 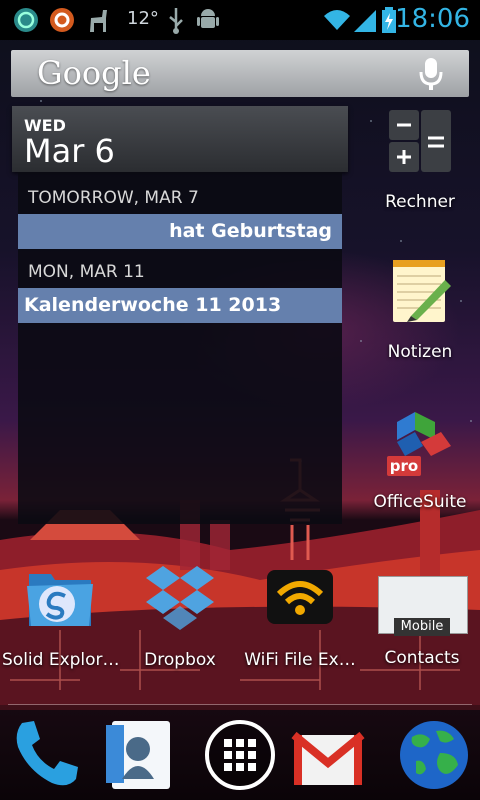 I want to click on officesuite-icon: pro, so click(x=419, y=444).